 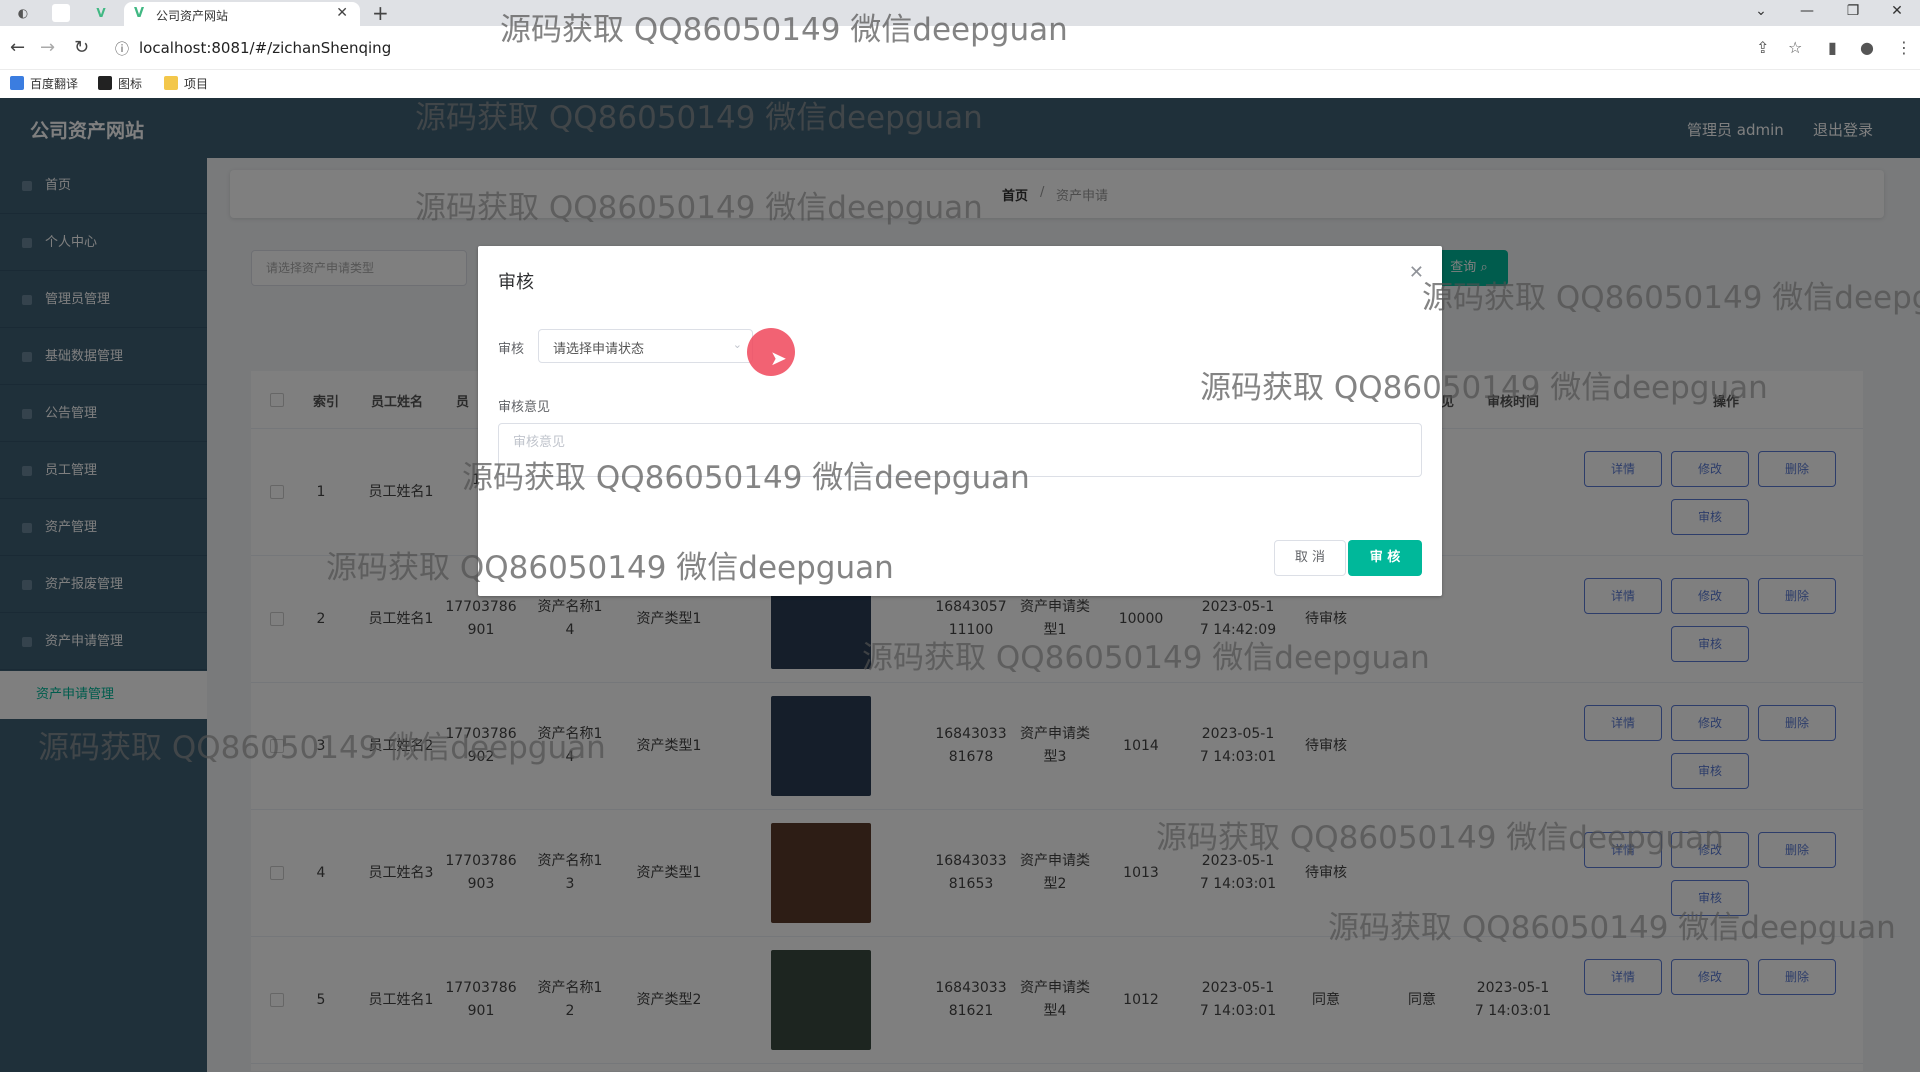 What do you see at coordinates (130, 84) in the screenshot?
I see `bookmark-label: 图标` at bounding box center [130, 84].